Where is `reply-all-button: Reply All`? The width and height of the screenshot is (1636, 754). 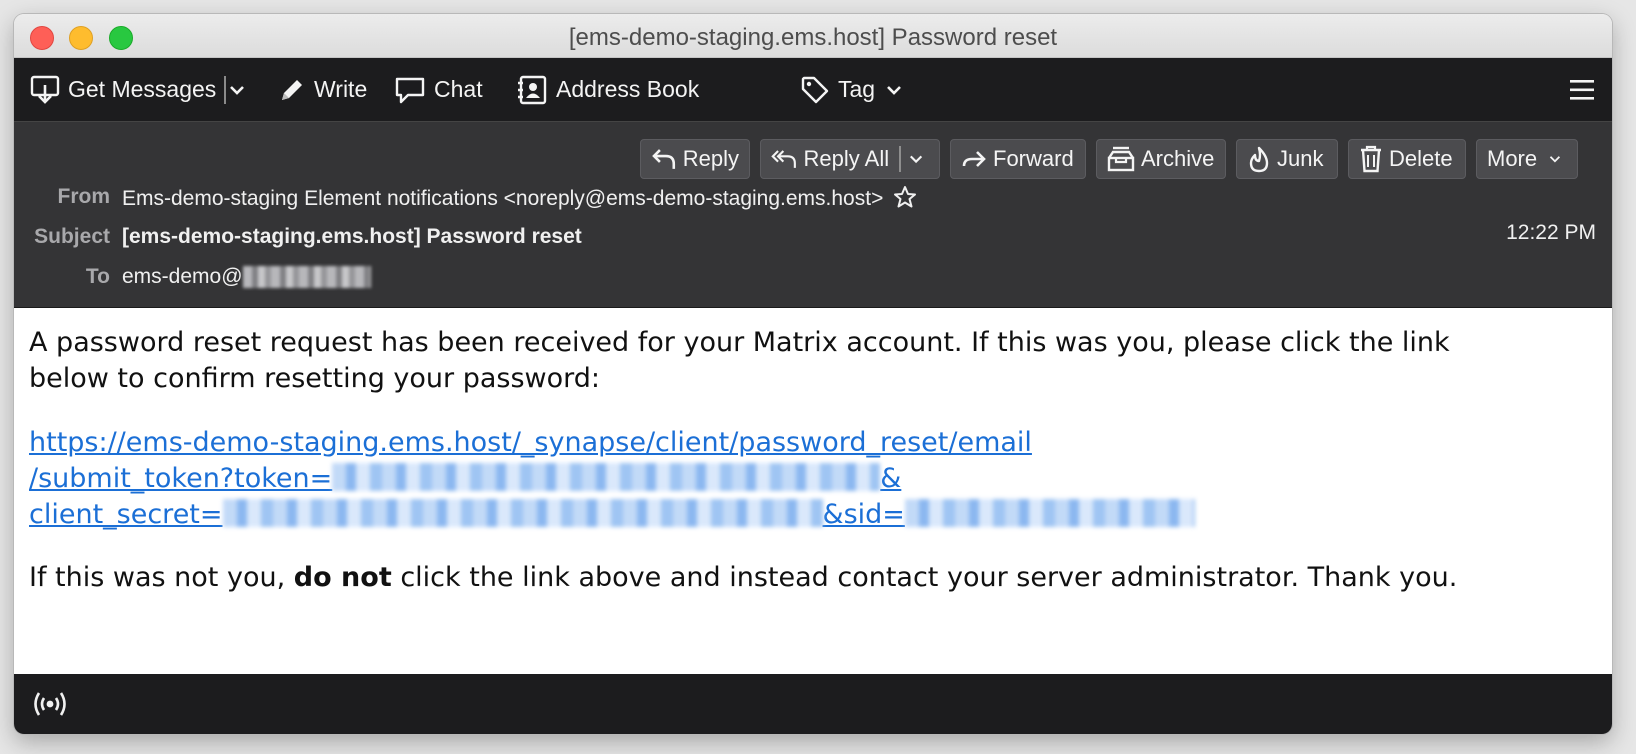
reply-all-button: Reply All is located at coordinates (850, 159).